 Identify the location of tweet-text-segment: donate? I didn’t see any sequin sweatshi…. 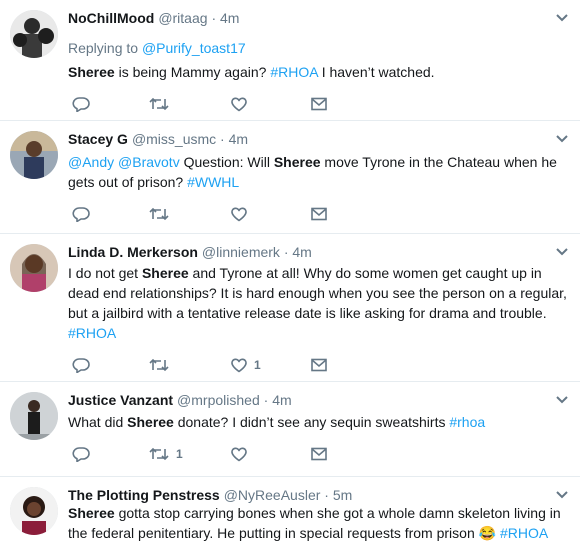
(311, 422).